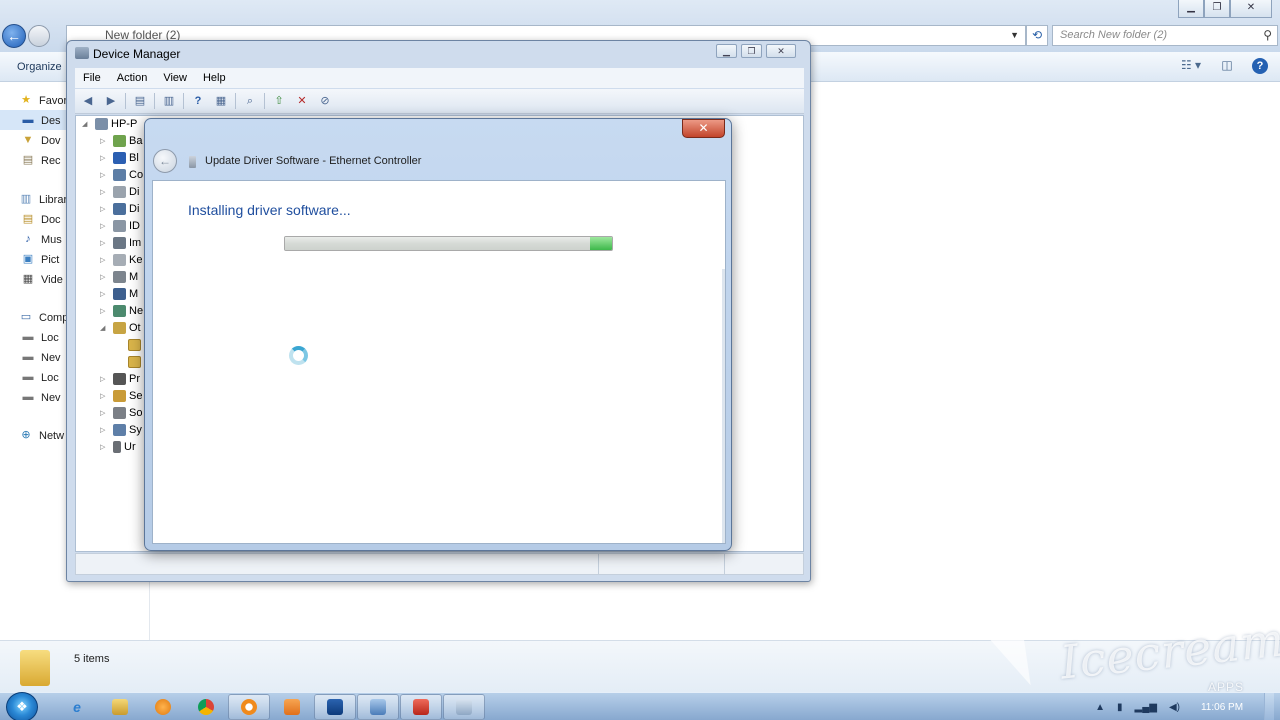 The image size is (1280, 720). What do you see at coordinates (378, 707) in the screenshot?
I see `network-app-icon` at bounding box center [378, 707].